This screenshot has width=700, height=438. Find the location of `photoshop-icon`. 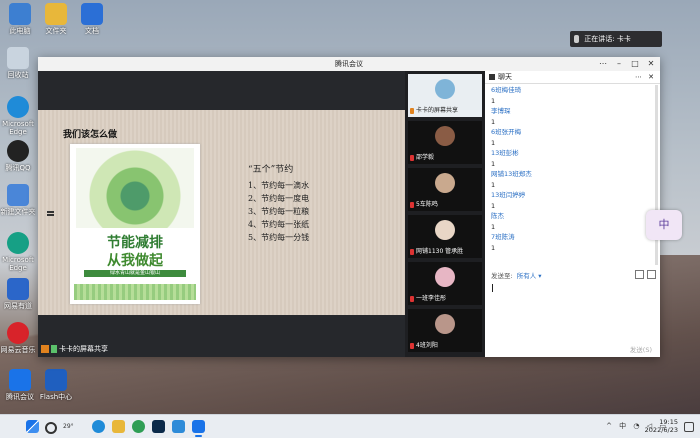

photoshop-icon is located at coordinates (158, 426).